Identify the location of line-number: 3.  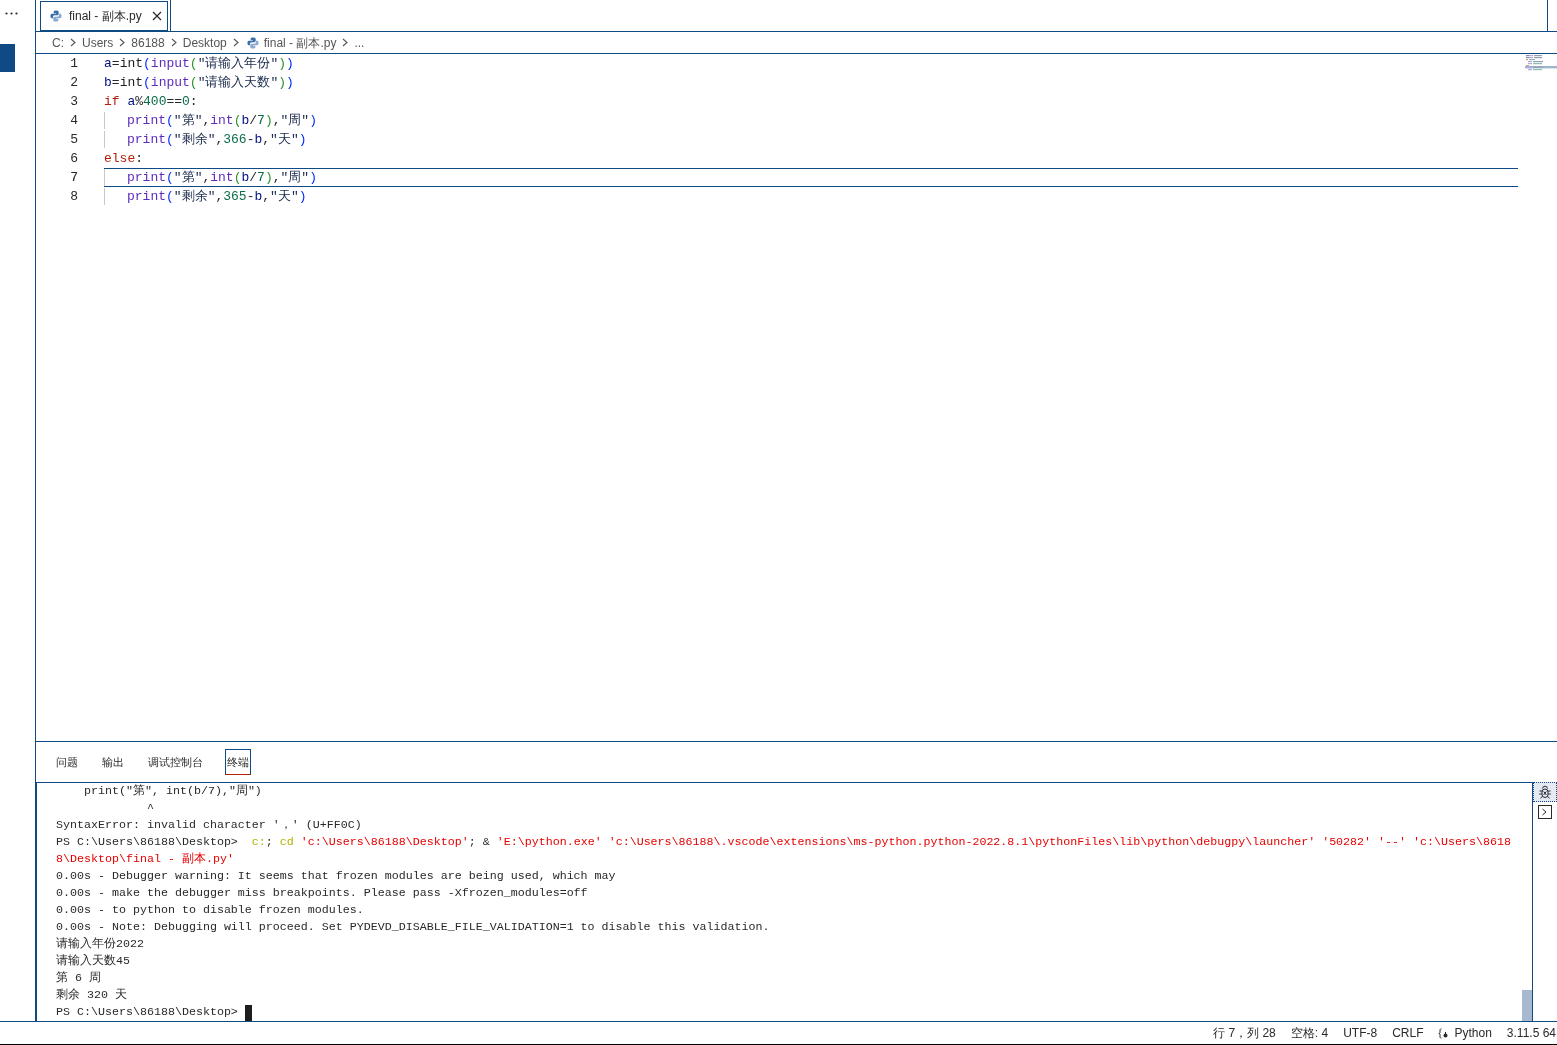
(74, 101).